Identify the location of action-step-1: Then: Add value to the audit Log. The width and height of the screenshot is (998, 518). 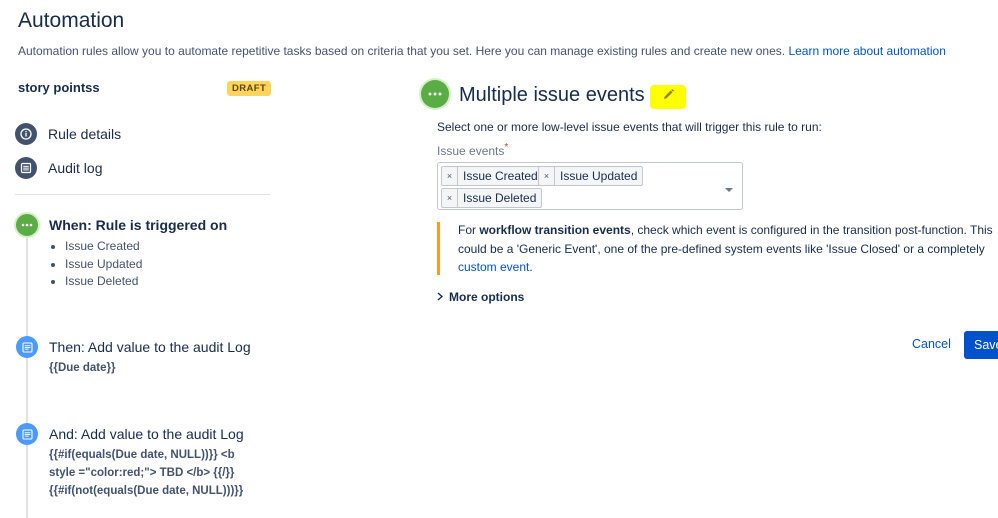
(133, 347).